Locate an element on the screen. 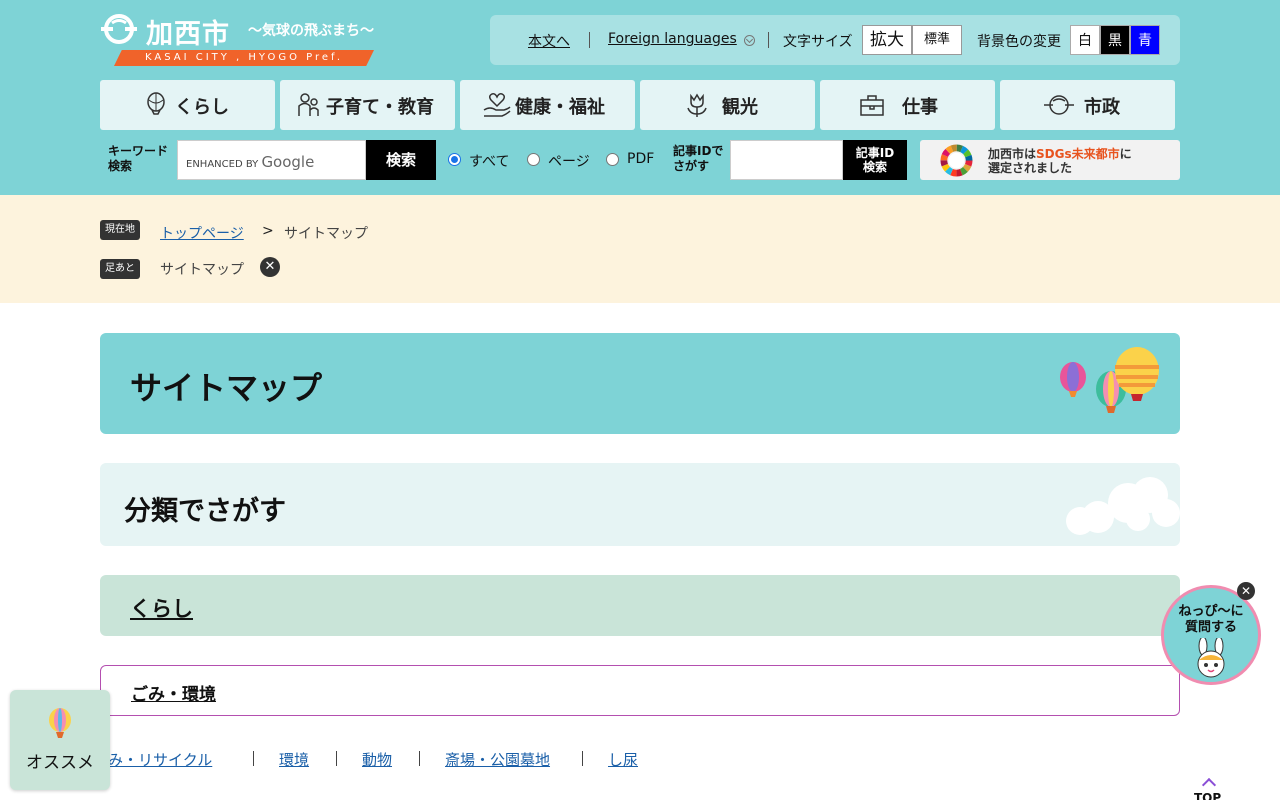 The height and width of the screenshot is (800, 1280). nav-kanko: 観光 is located at coordinates (727, 105).